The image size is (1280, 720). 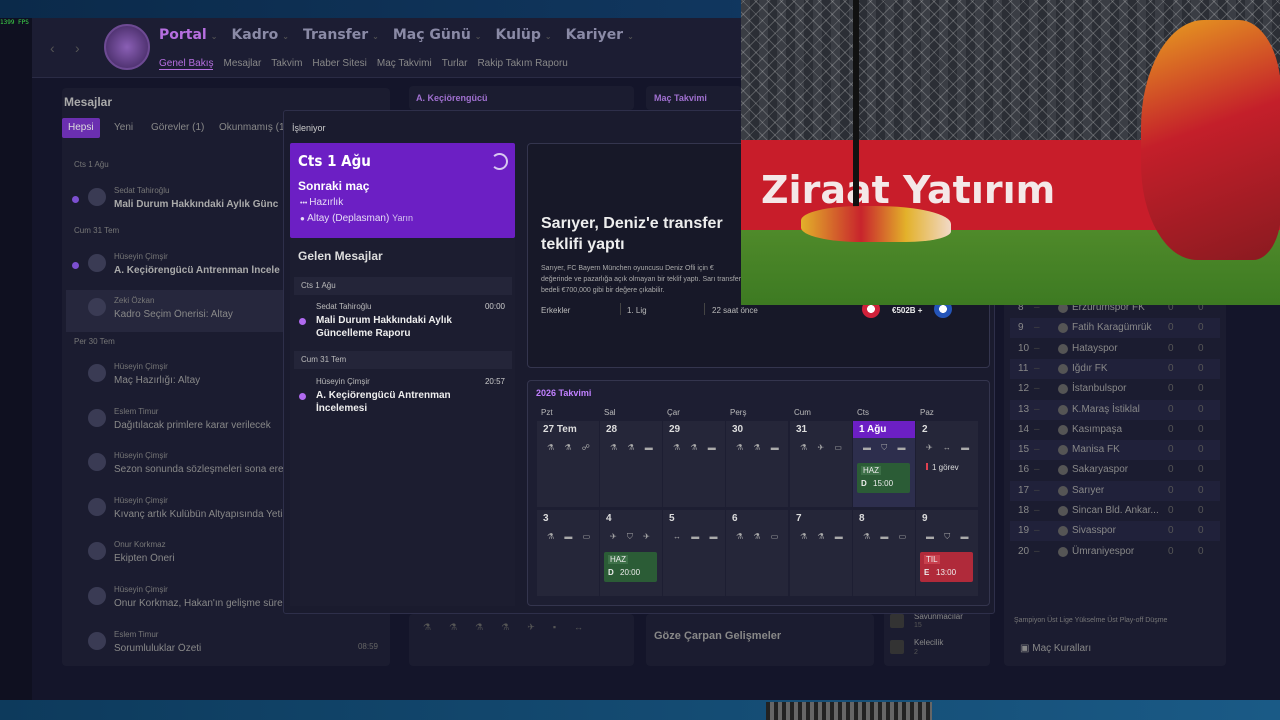 What do you see at coordinates (862, 518) in the screenshot?
I see `calendar-day-number: 8` at bounding box center [862, 518].